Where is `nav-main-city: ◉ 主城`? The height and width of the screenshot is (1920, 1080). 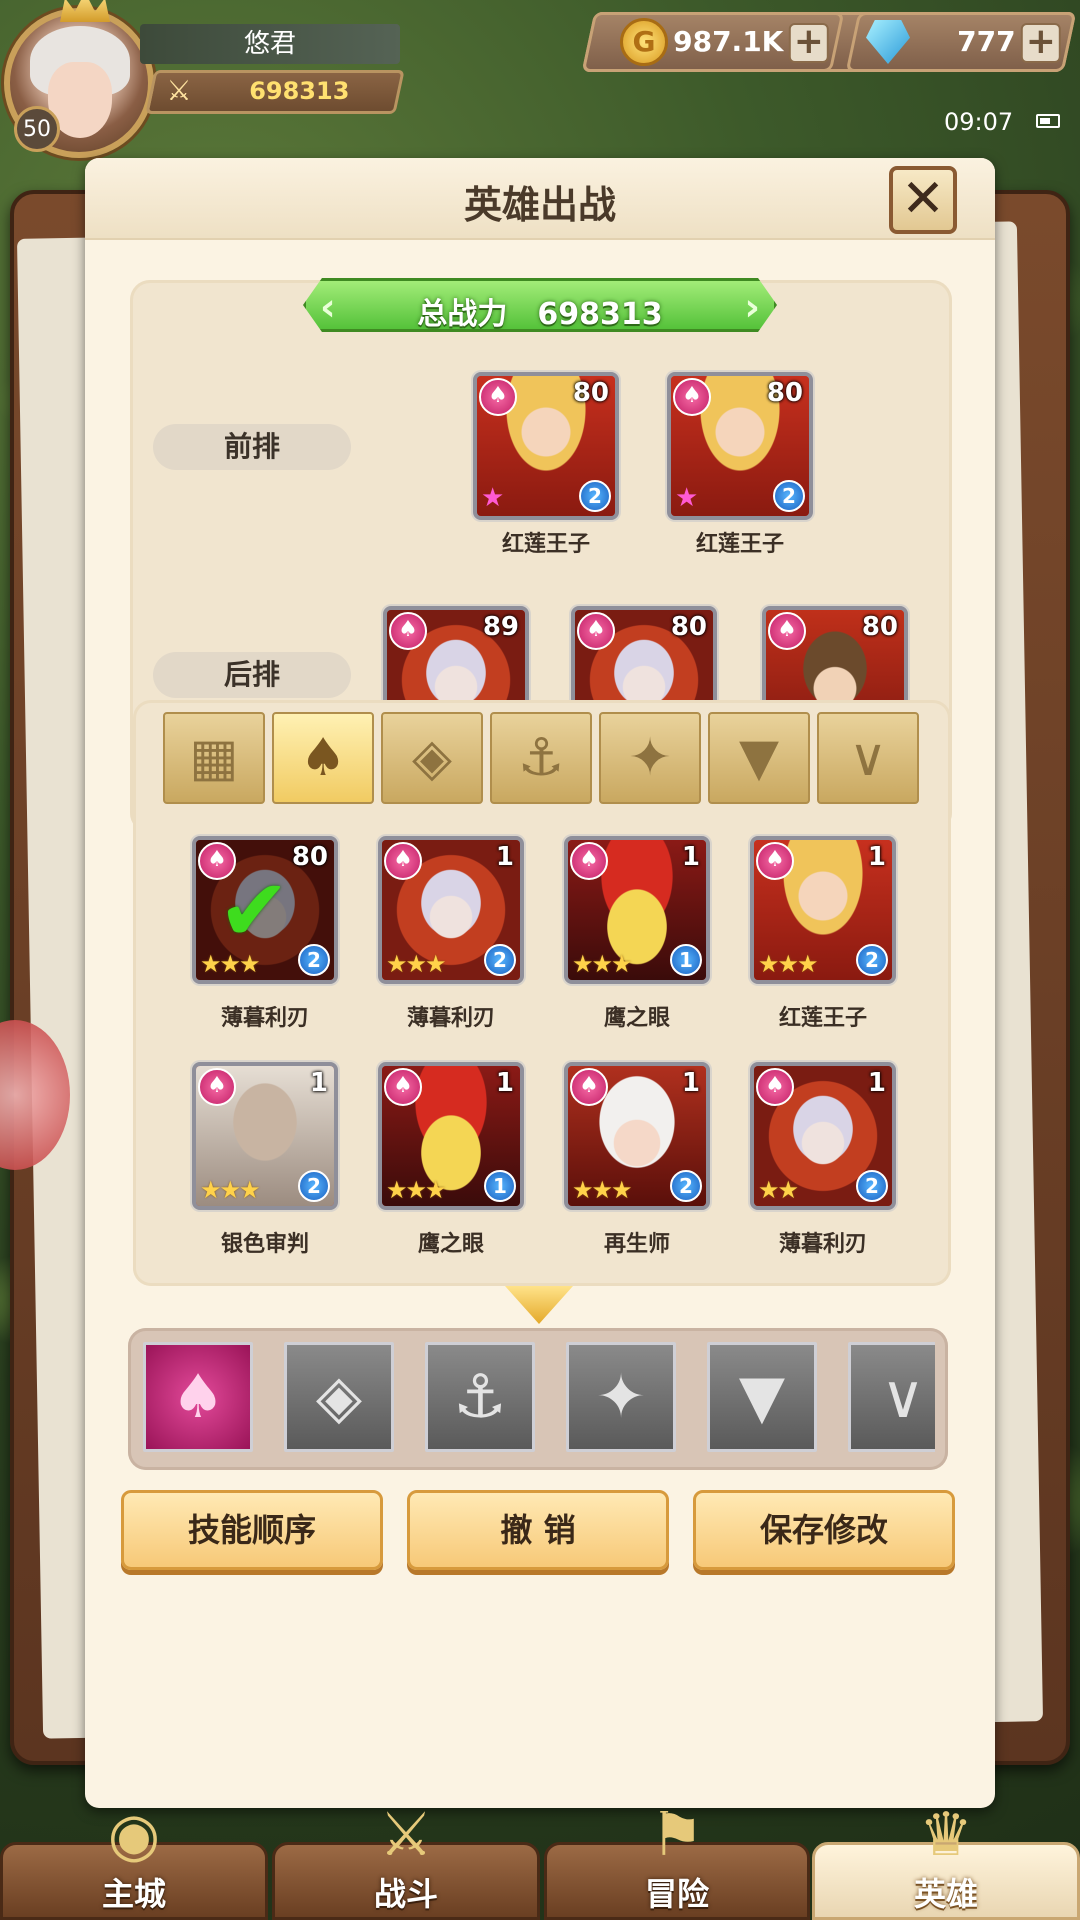 nav-main-city: ◉ 主城 is located at coordinates (134, 1860).